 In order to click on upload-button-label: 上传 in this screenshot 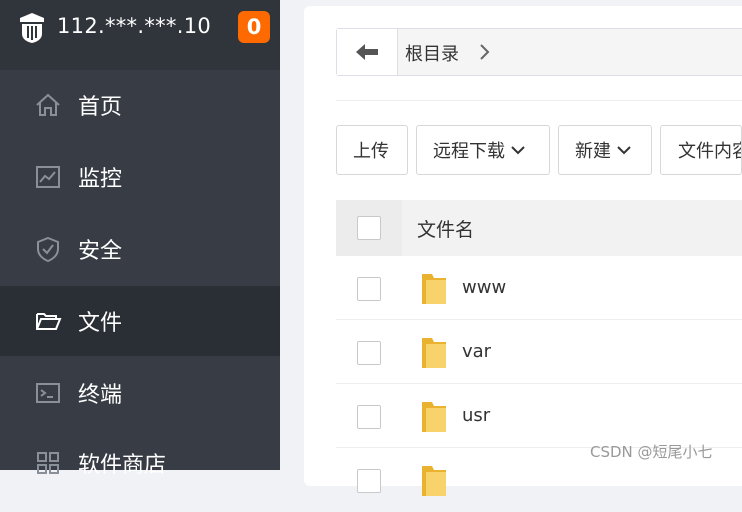, I will do `click(371, 151)`.